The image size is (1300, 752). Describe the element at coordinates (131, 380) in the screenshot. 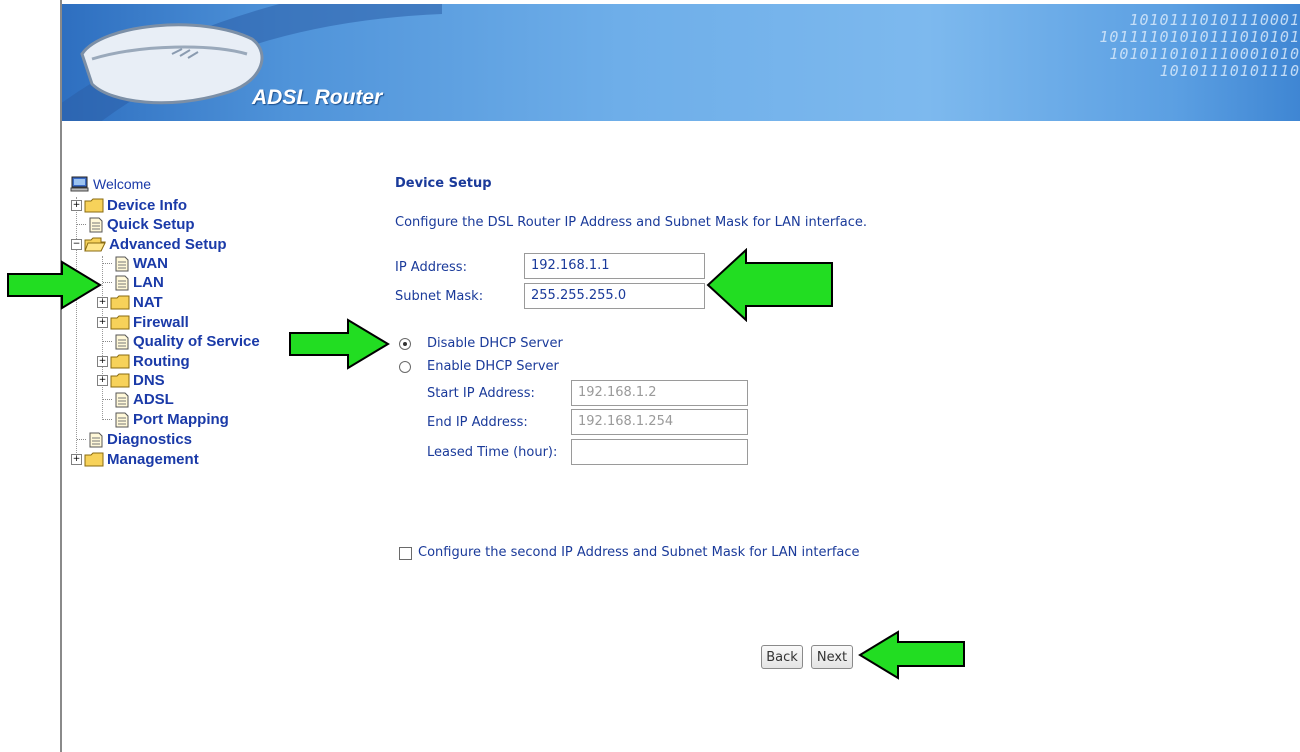

I see `nav-dns: + DNS` at that location.